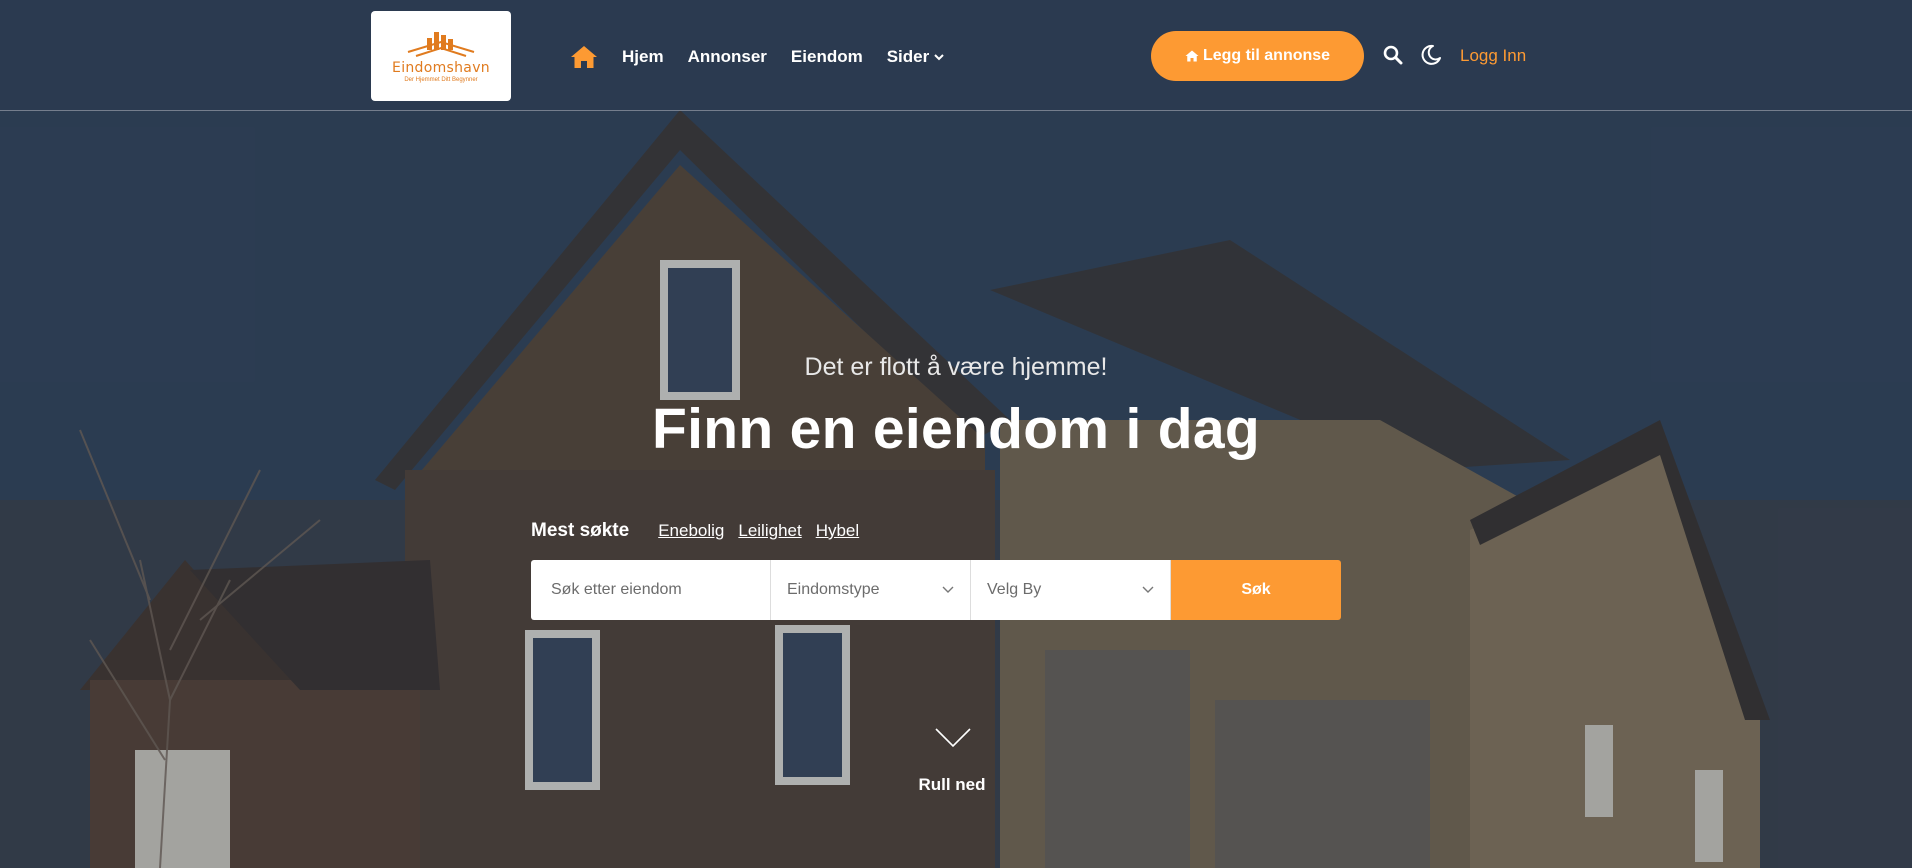 This screenshot has width=1912, height=868. I want to click on main-nav: Hjem Annonser Eiendom Sider, so click(769, 57).